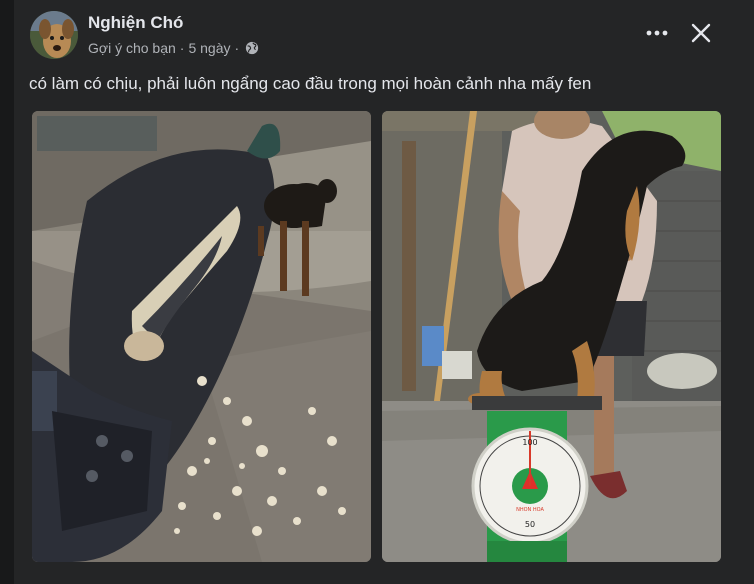 This screenshot has width=754, height=584. I want to click on more-horizontal-icon, so click(657, 33).